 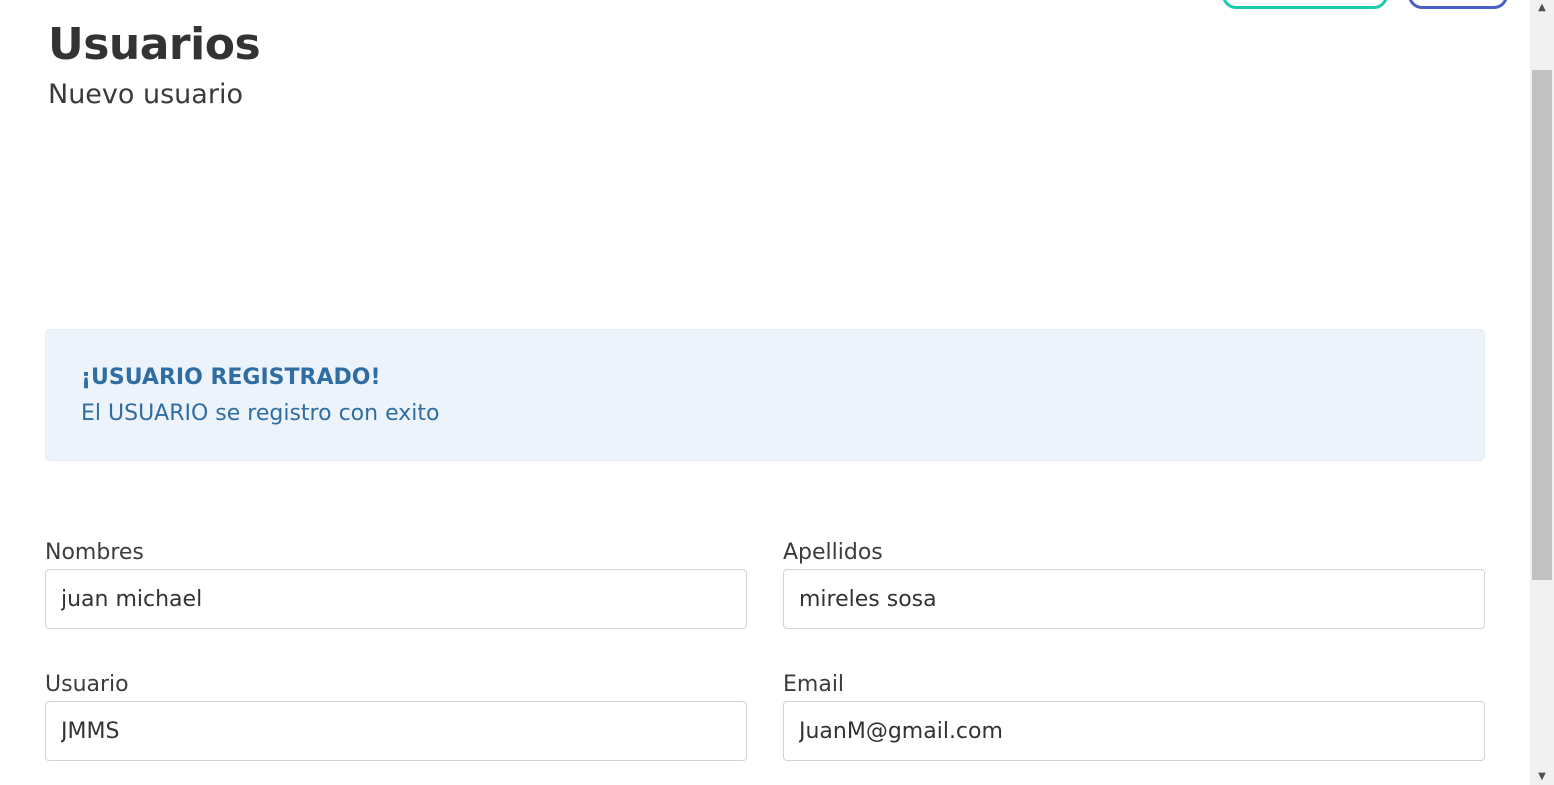 What do you see at coordinates (833, 552) in the screenshot?
I see `apellidos-label: Apellidos` at bounding box center [833, 552].